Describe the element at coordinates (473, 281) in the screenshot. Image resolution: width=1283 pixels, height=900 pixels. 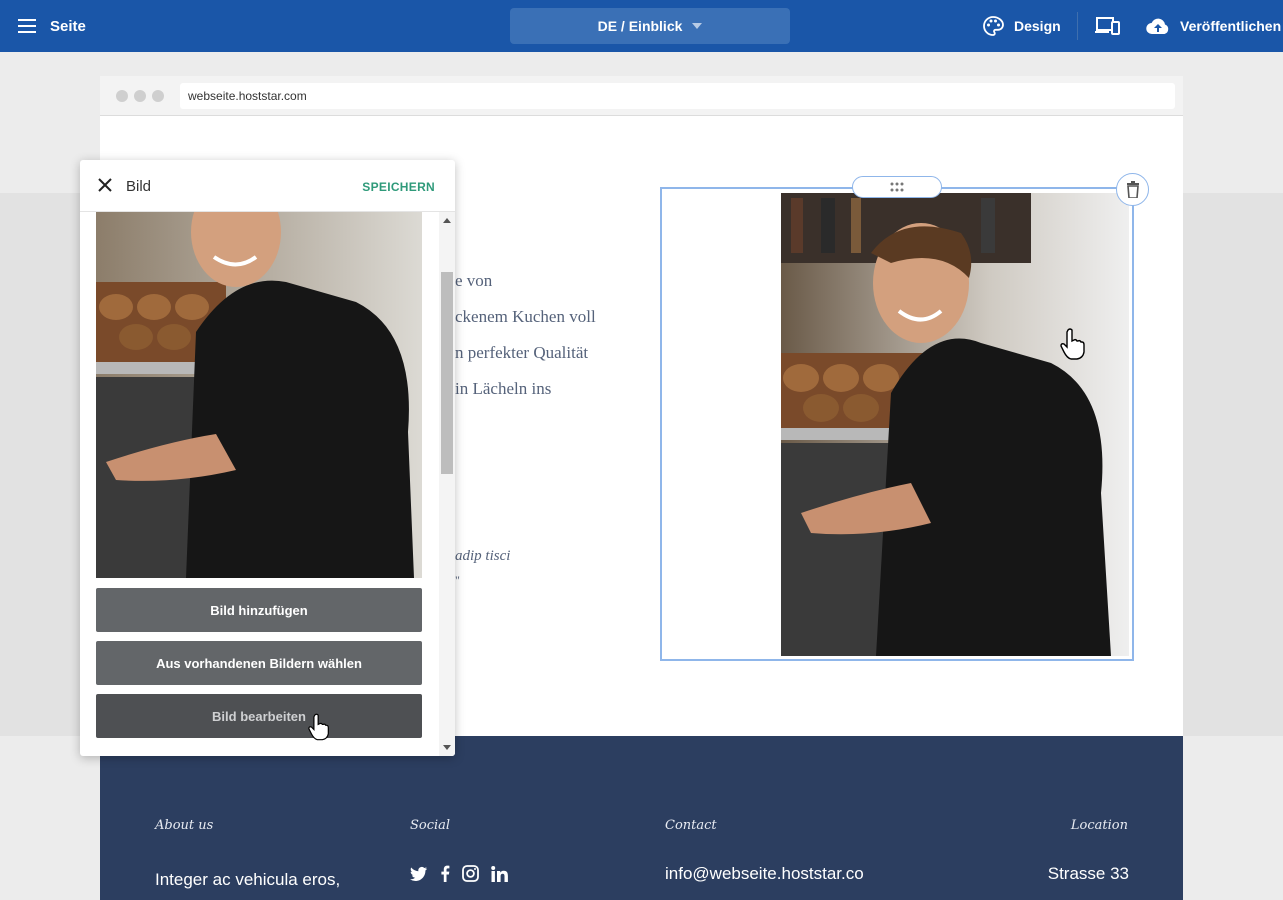
I see `text-line: e von` at that location.